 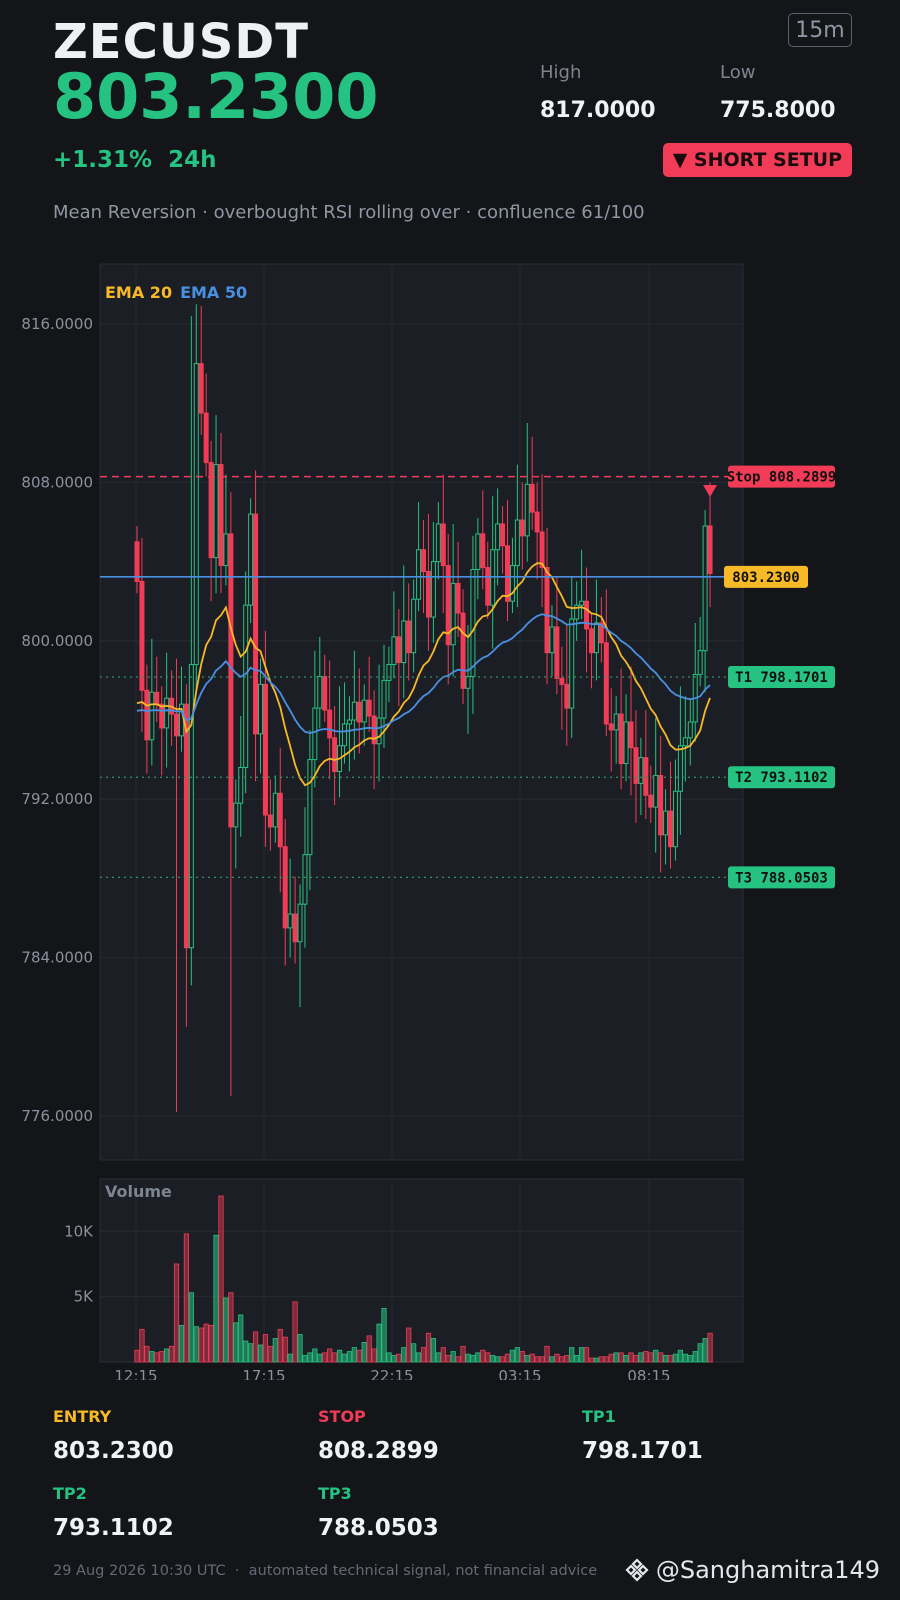 What do you see at coordinates (767, 1570) in the screenshot?
I see `handle-text: @Sanghamitra149` at bounding box center [767, 1570].